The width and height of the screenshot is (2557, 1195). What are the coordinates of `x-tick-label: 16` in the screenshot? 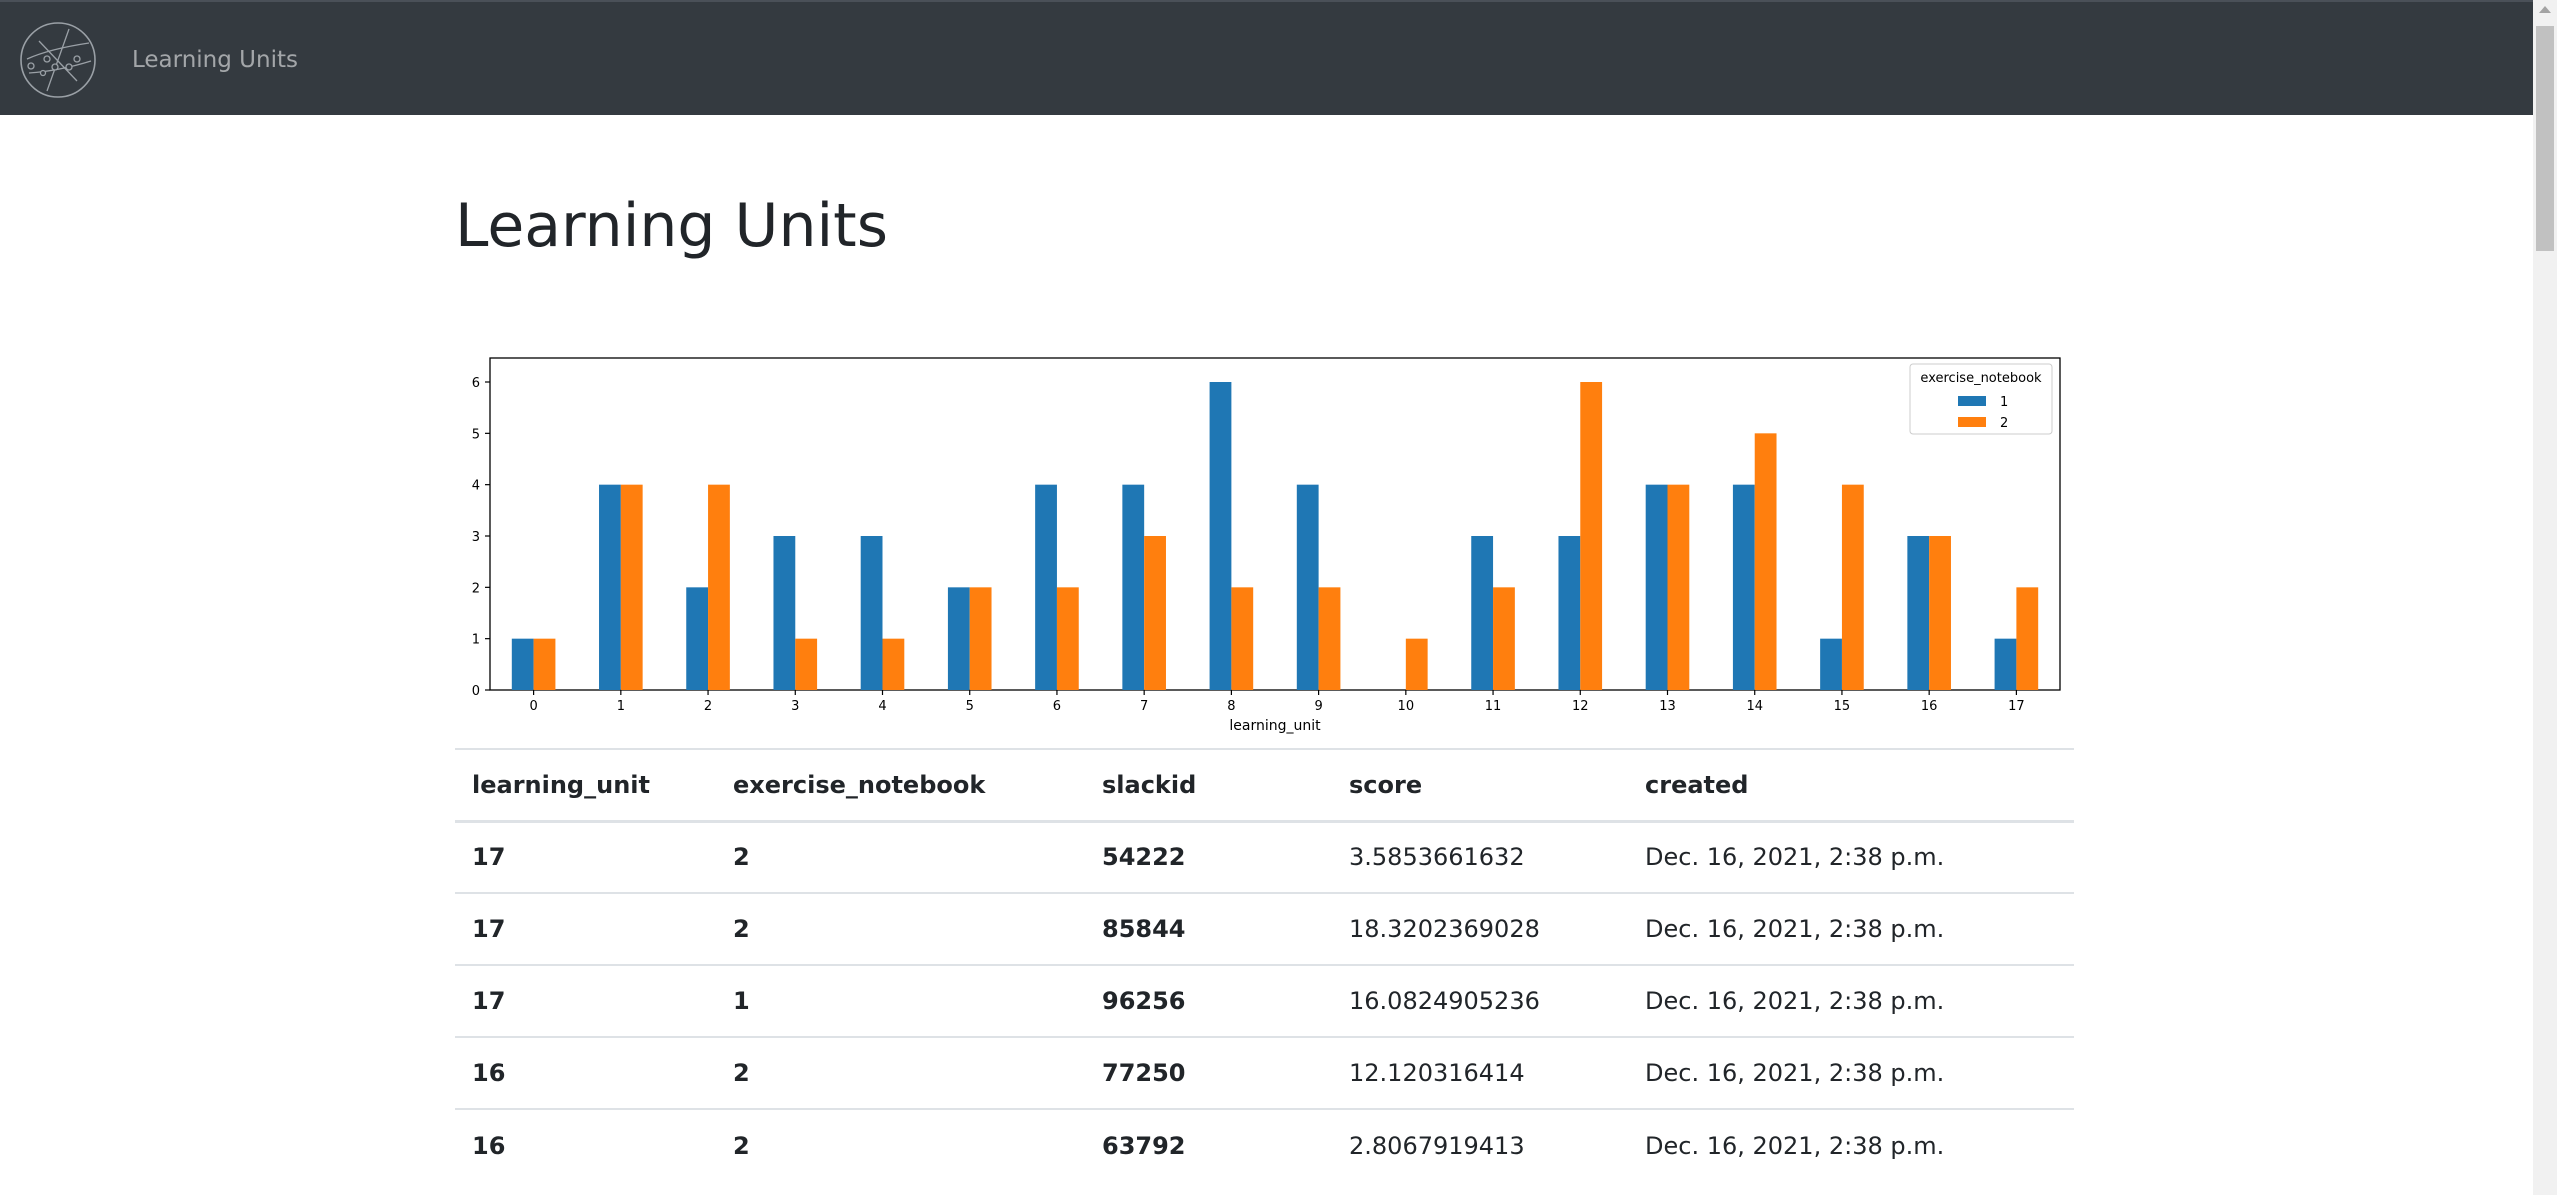 It's located at (1929, 706).